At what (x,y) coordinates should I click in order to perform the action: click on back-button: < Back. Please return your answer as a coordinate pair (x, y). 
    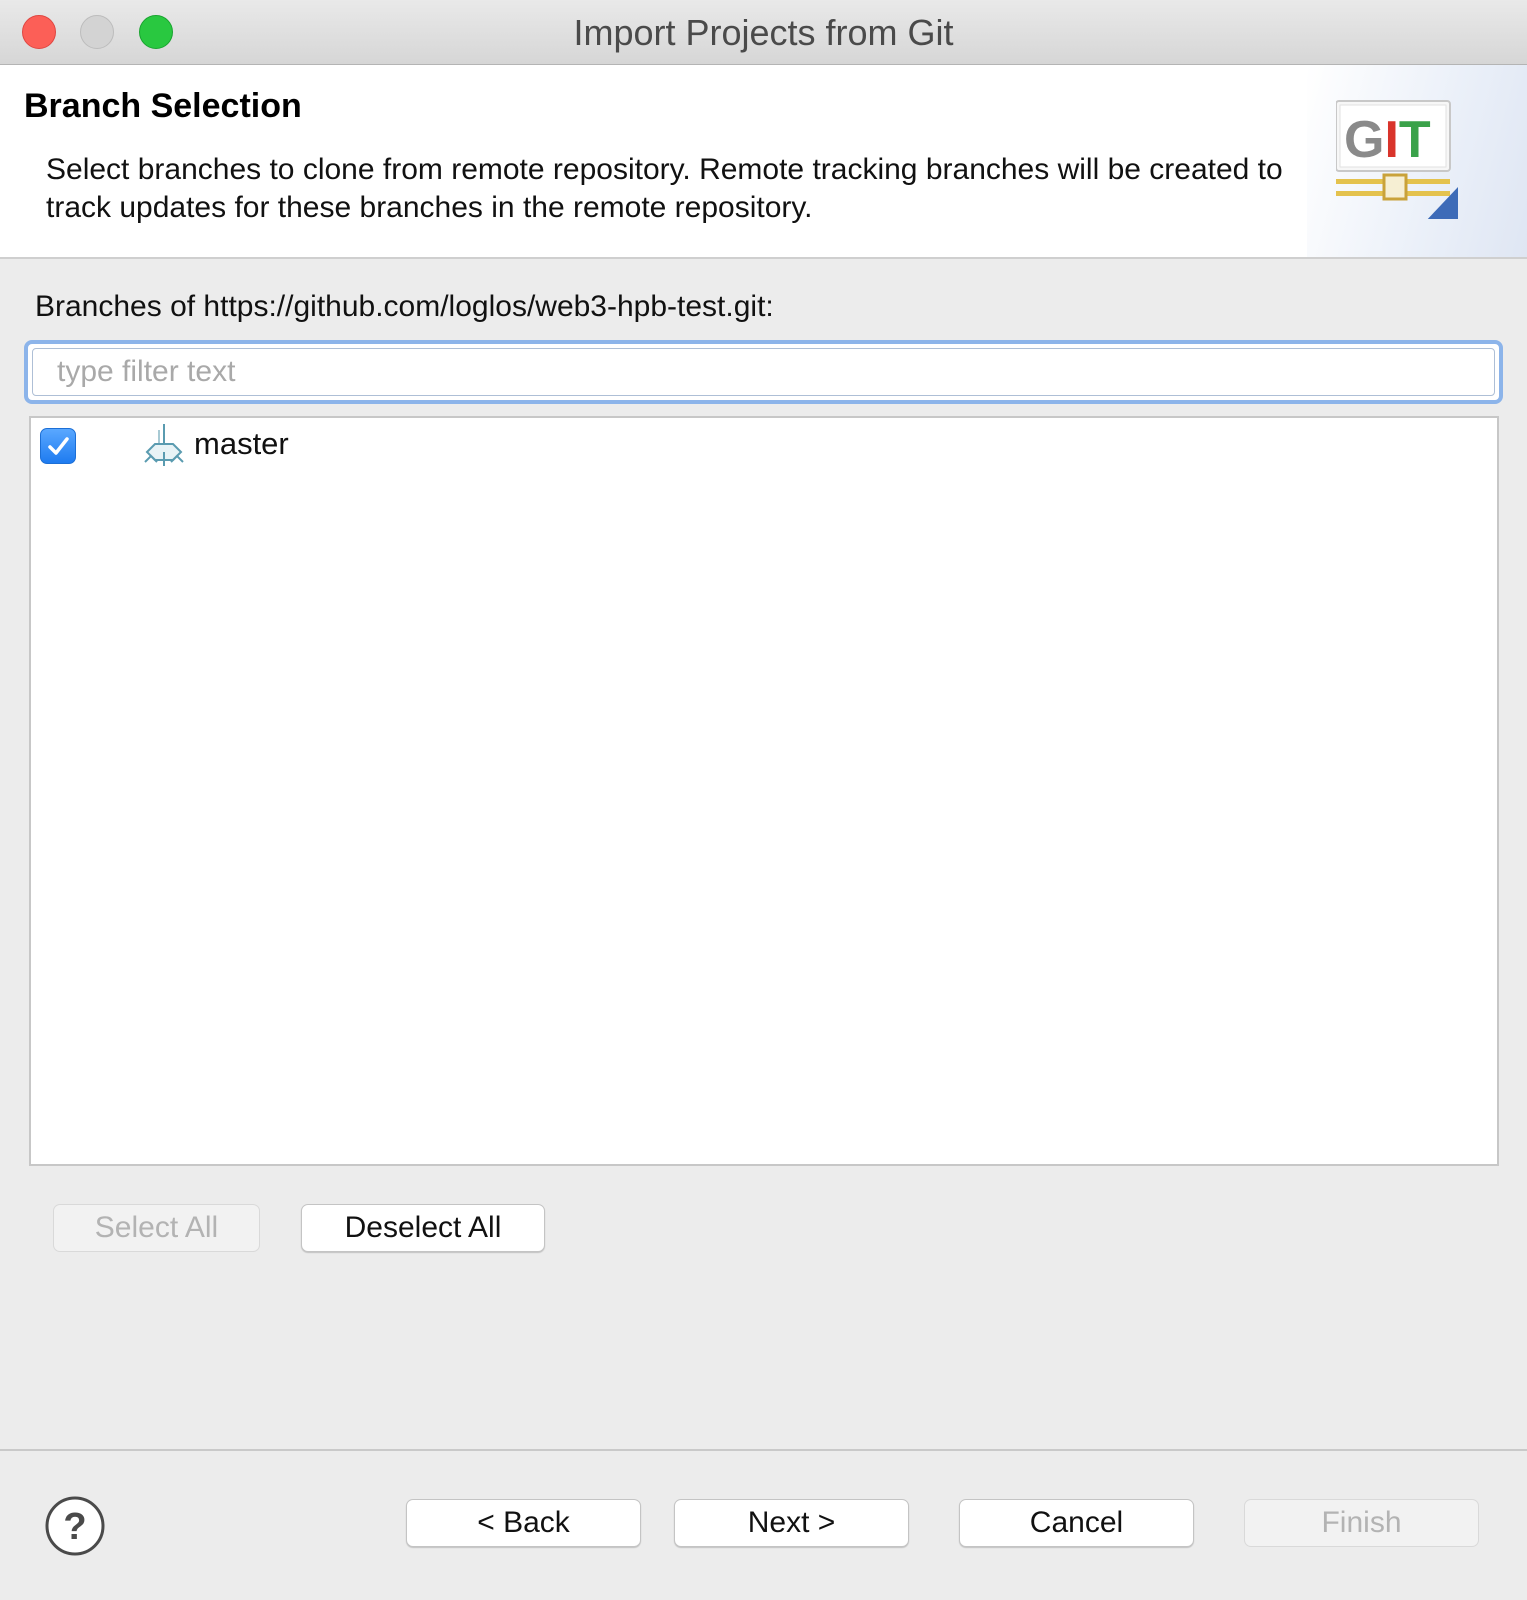
    Looking at the image, I should click on (523, 1523).